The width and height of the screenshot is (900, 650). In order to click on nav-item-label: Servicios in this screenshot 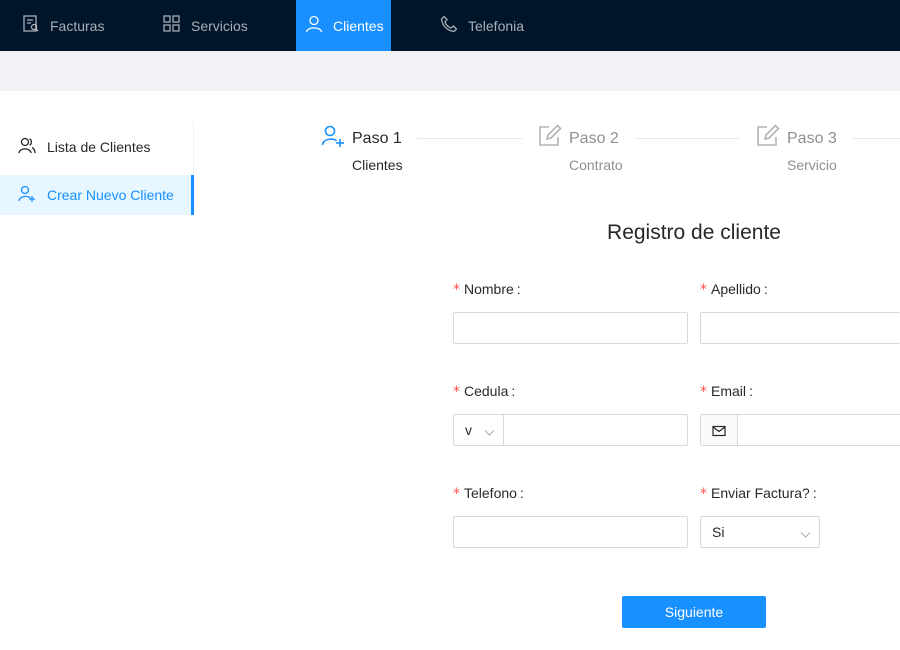, I will do `click(219, 25)`.